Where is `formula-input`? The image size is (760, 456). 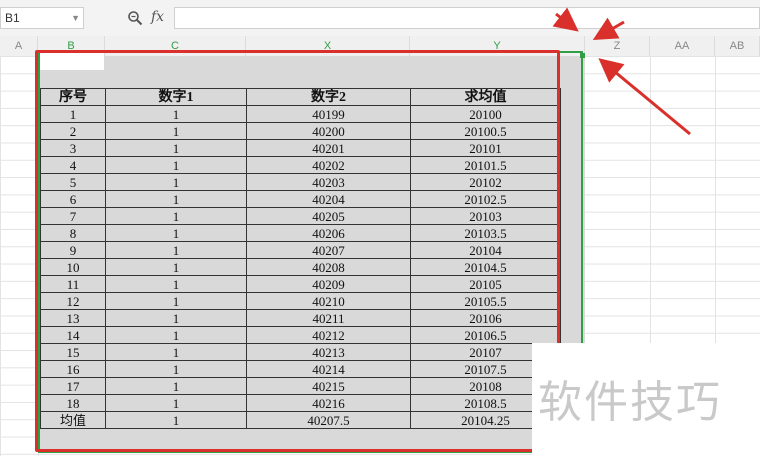 formula-input is located at coordinates (467, 18).